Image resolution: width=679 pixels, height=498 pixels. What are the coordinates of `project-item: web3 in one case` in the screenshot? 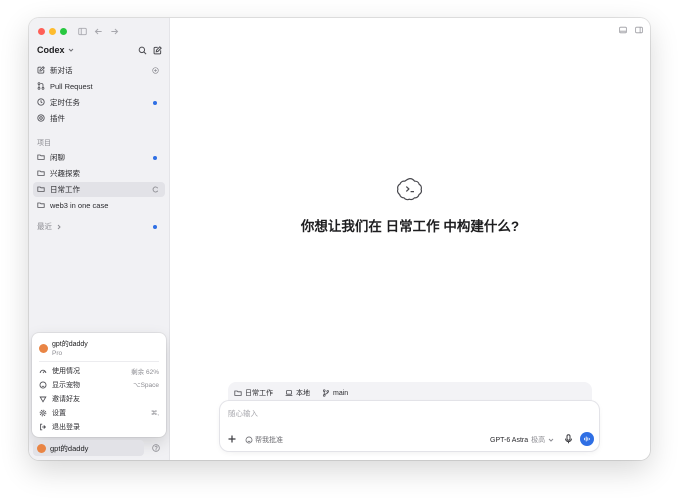 It's located at (99, 205).